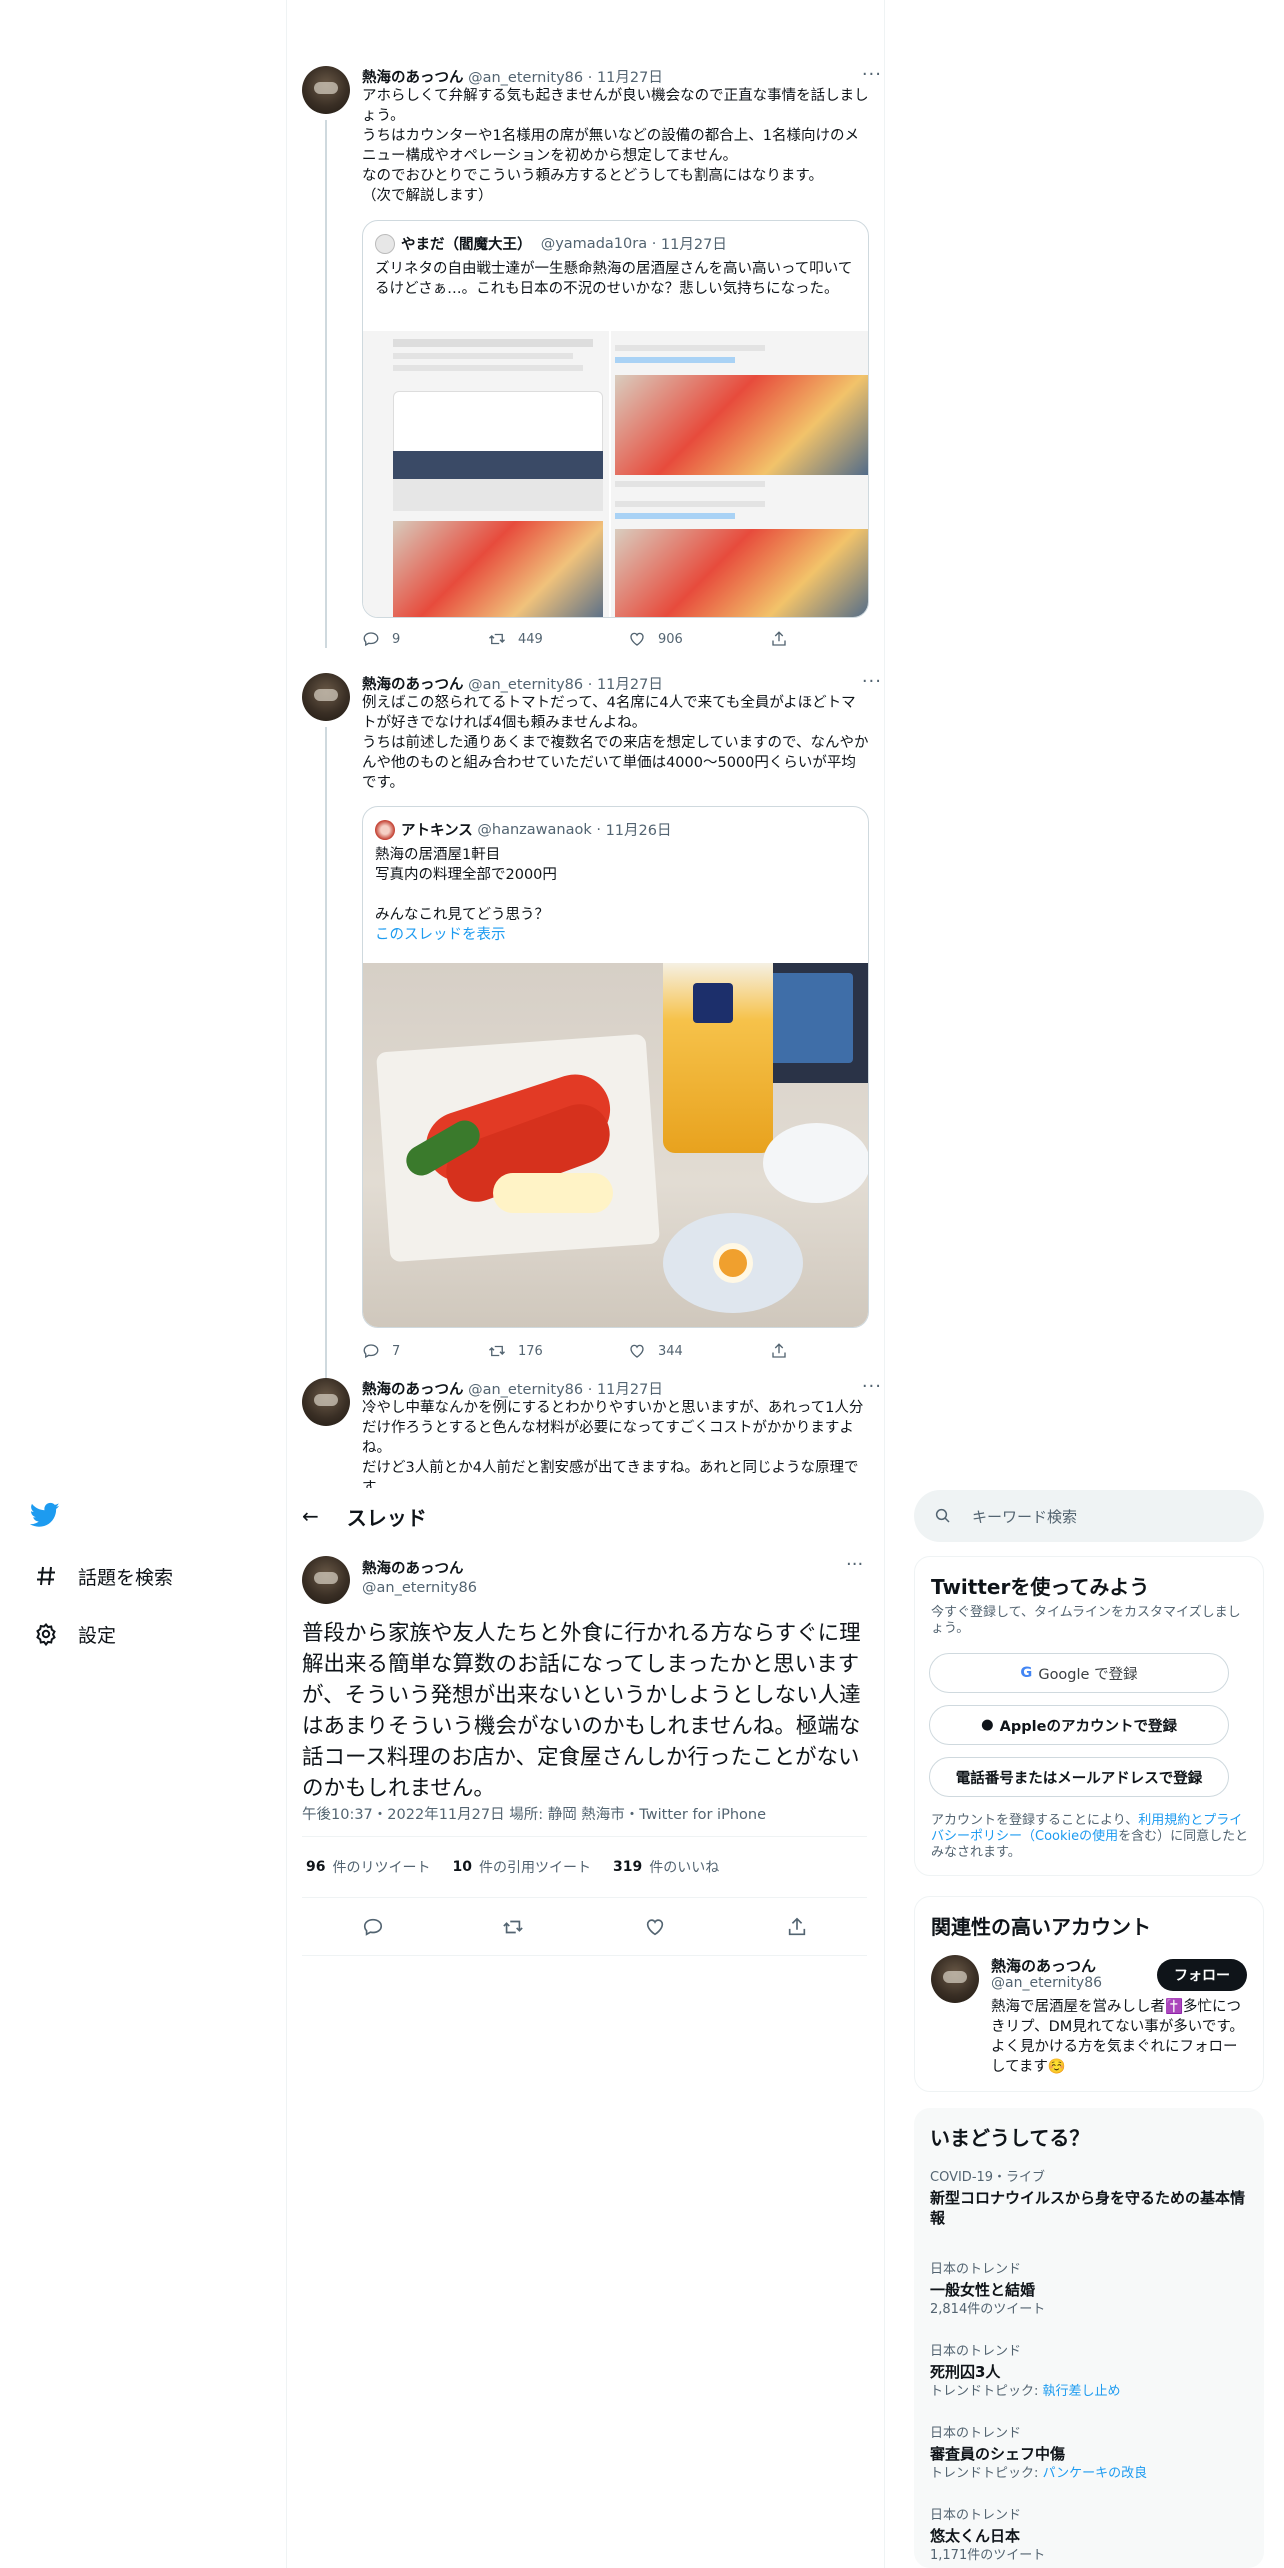  What do you see at coordinates (1089, 2372) in the screenshot?
I see `trend-item: 日本のトレンド 死刑囚3人 トレンドトピック: 執行差し止め` at bounding box center [1089, 2372].